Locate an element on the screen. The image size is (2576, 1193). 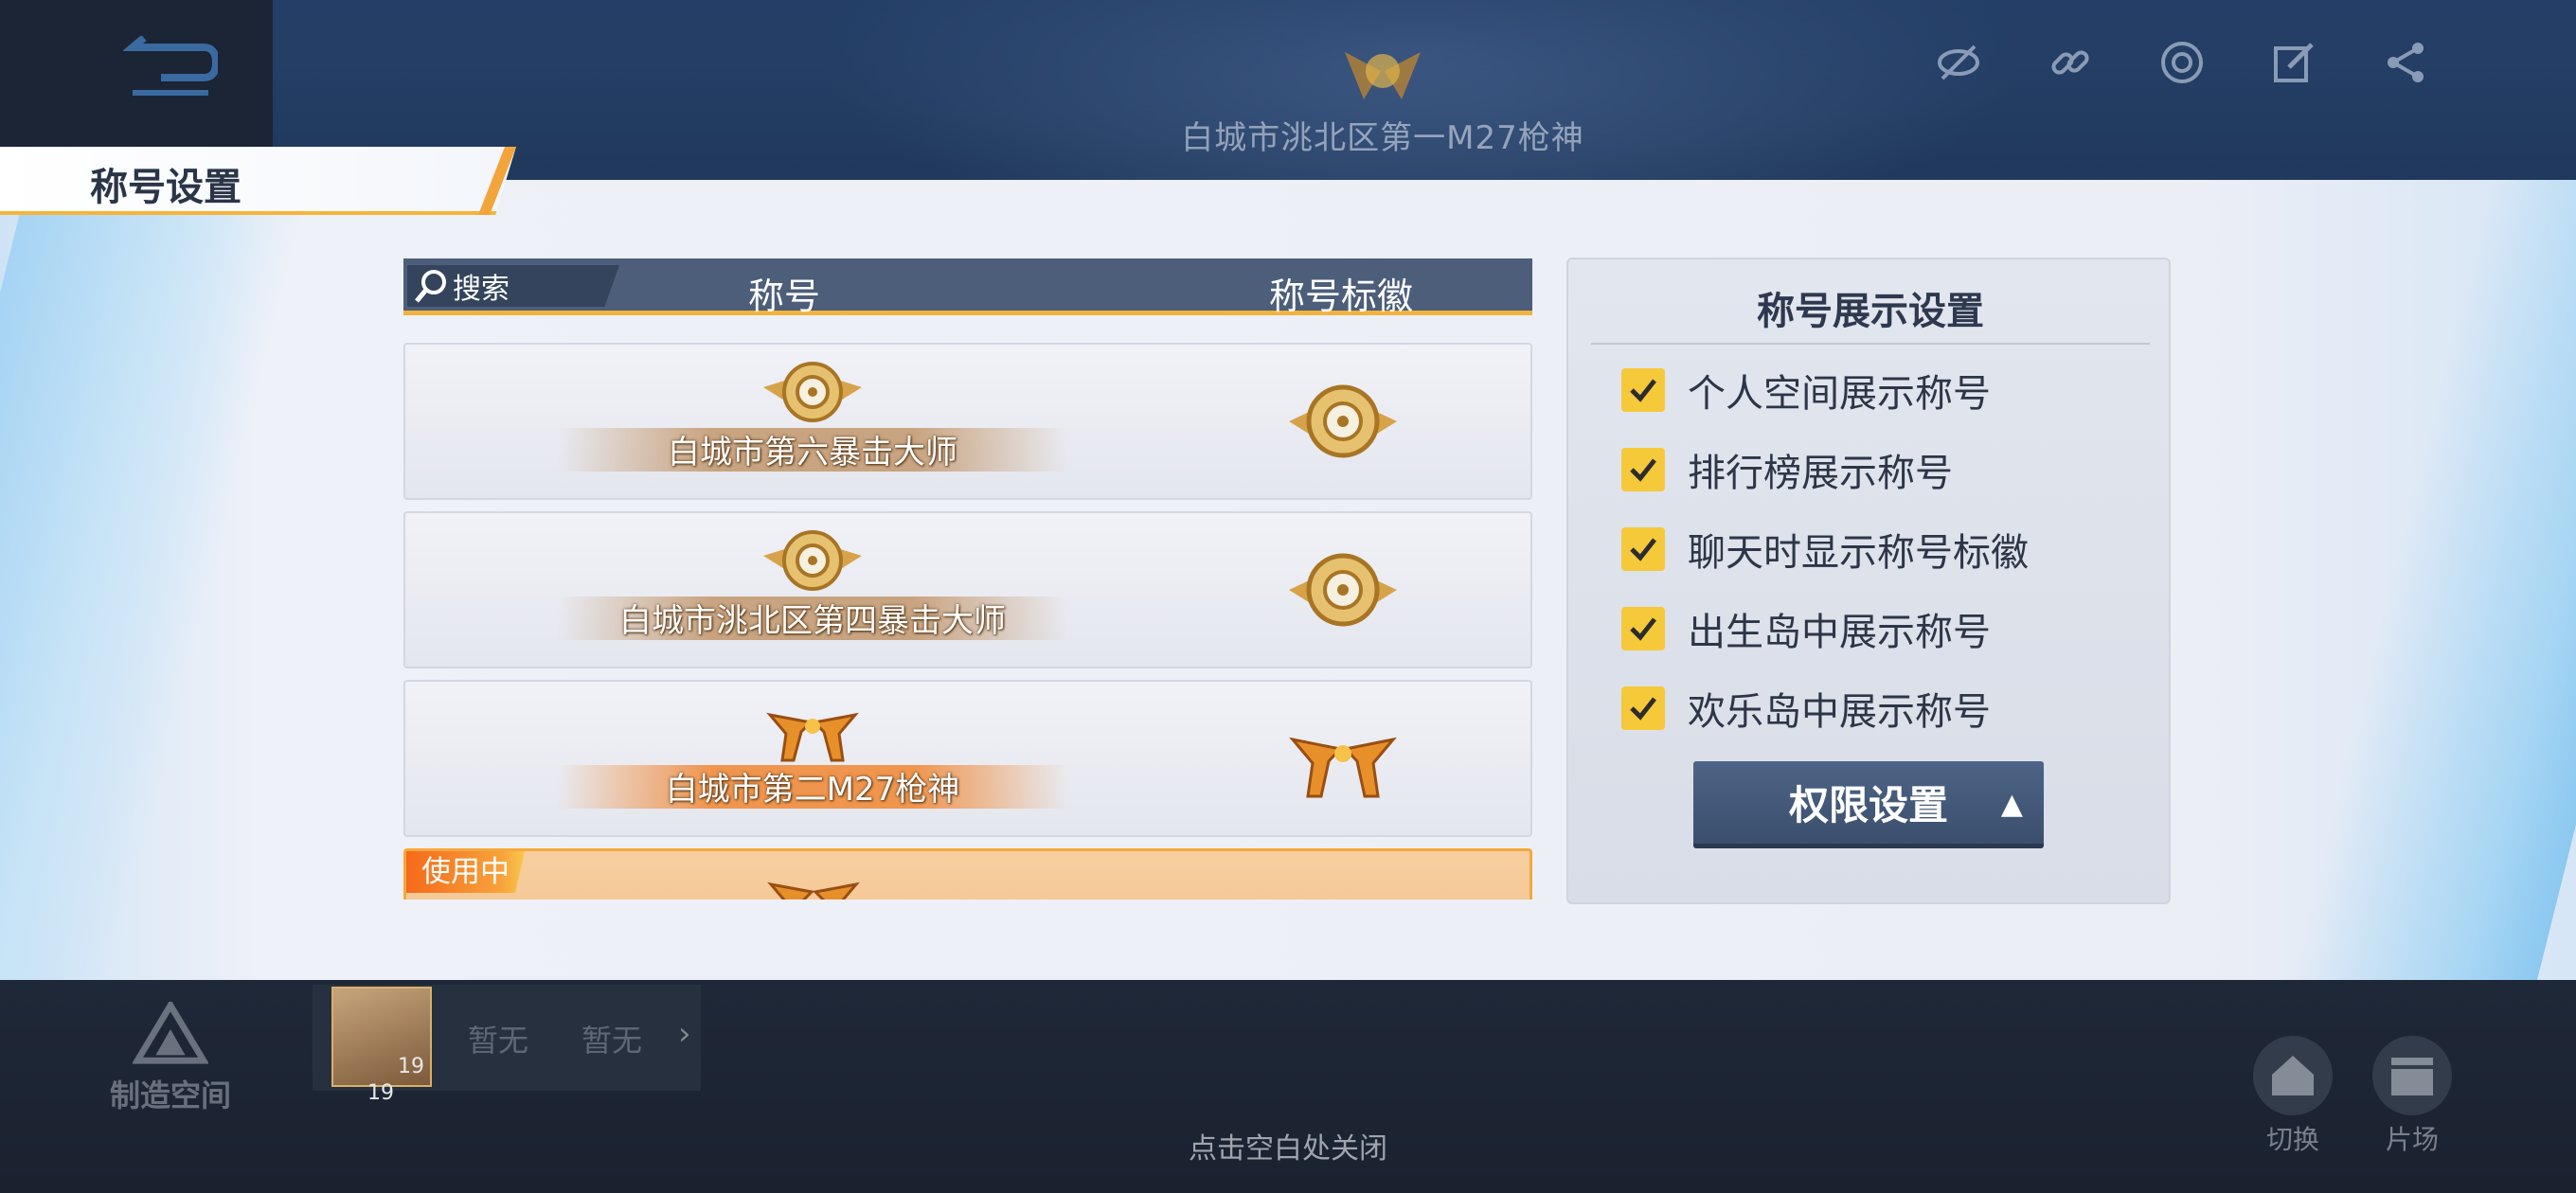
swirl-icon is located at coordinates (2182, 62).